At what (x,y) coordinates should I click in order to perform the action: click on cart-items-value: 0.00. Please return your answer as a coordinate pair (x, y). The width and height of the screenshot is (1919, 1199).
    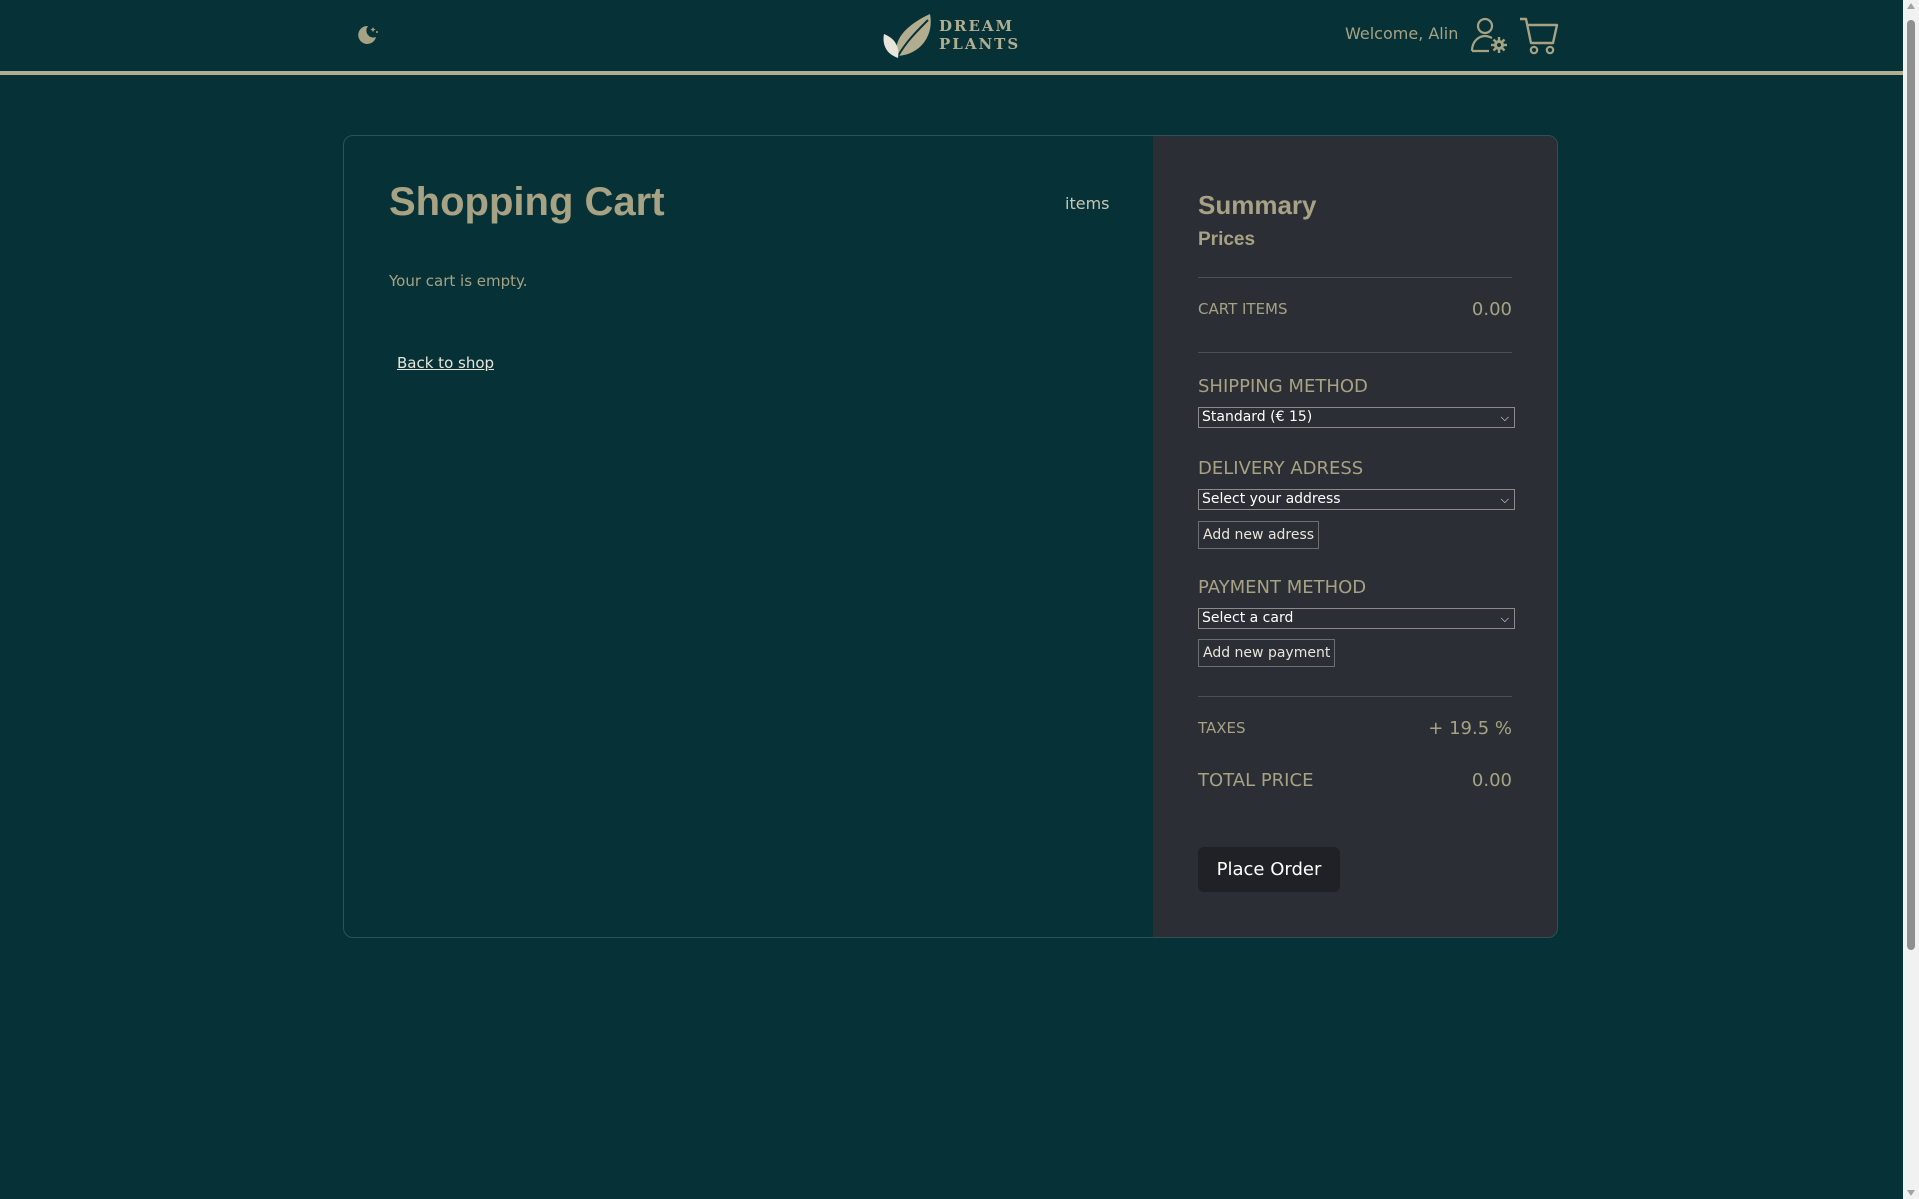
    Looking at the image, I should click on (1491, 309).